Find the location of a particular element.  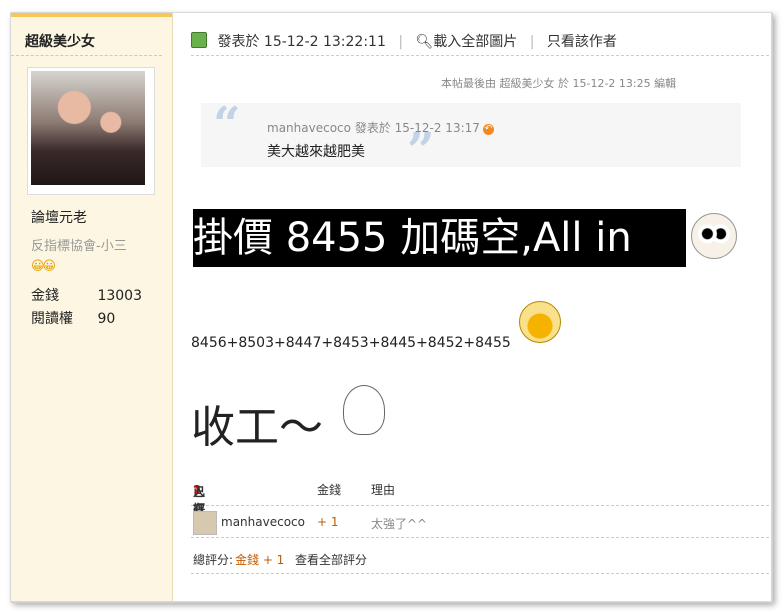

author-rank: 論壇元老 is located at coordinates (59, 218).